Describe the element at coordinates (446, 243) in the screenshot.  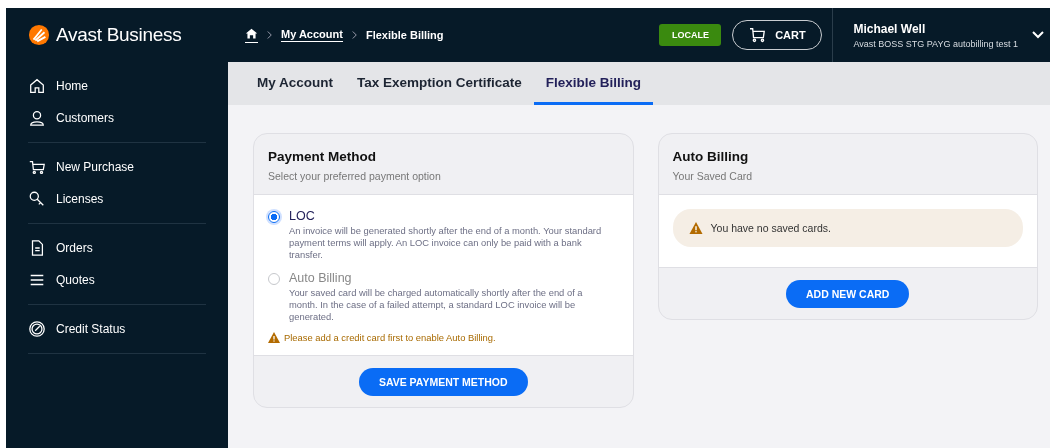
I see `option-description: An invoice will be generated shortly after the end of a month. Your standard payment terms will apply. An LOC invoice can only be paid with a bank transfer.` at that location.